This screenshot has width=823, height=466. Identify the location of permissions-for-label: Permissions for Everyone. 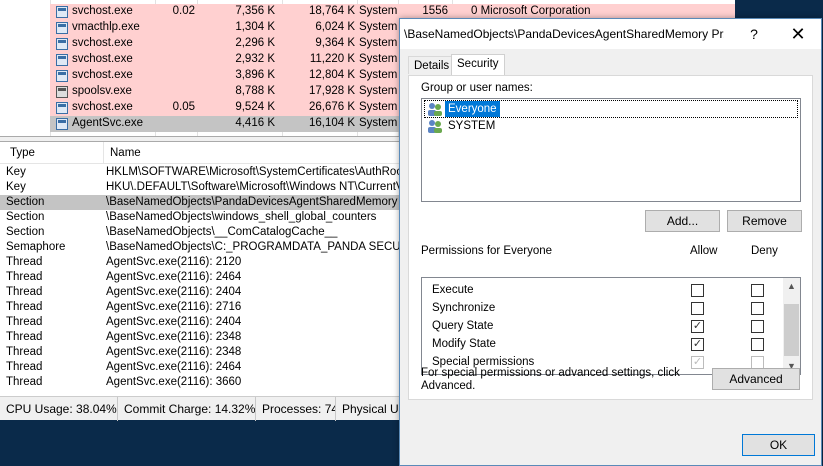
(487, 251).